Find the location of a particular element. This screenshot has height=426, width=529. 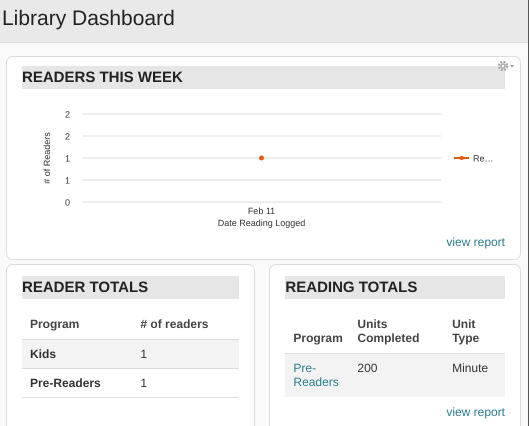

legend-marker-icon is located at coordinates (461, 158).